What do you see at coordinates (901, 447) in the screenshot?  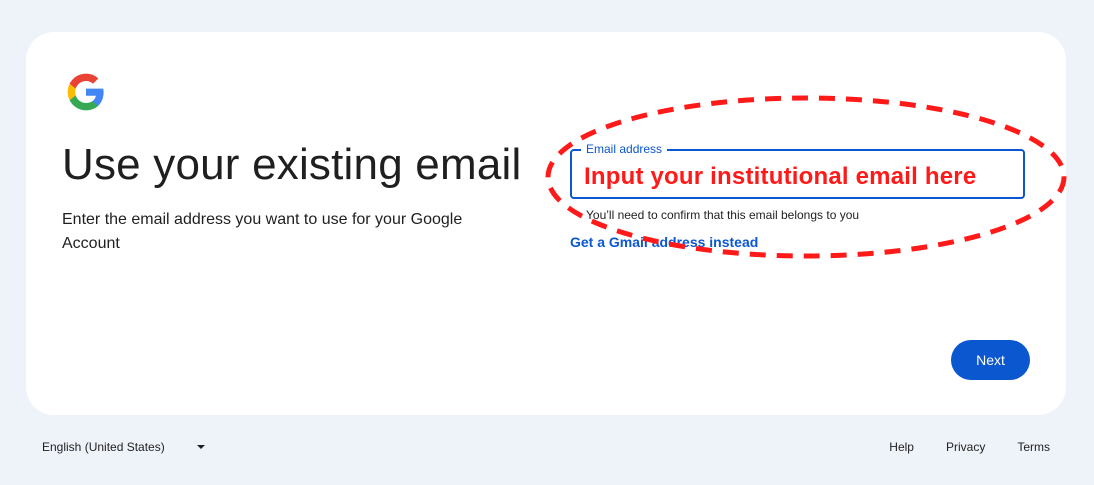 I see `help-link: Help` at bounding box center [901, 447].